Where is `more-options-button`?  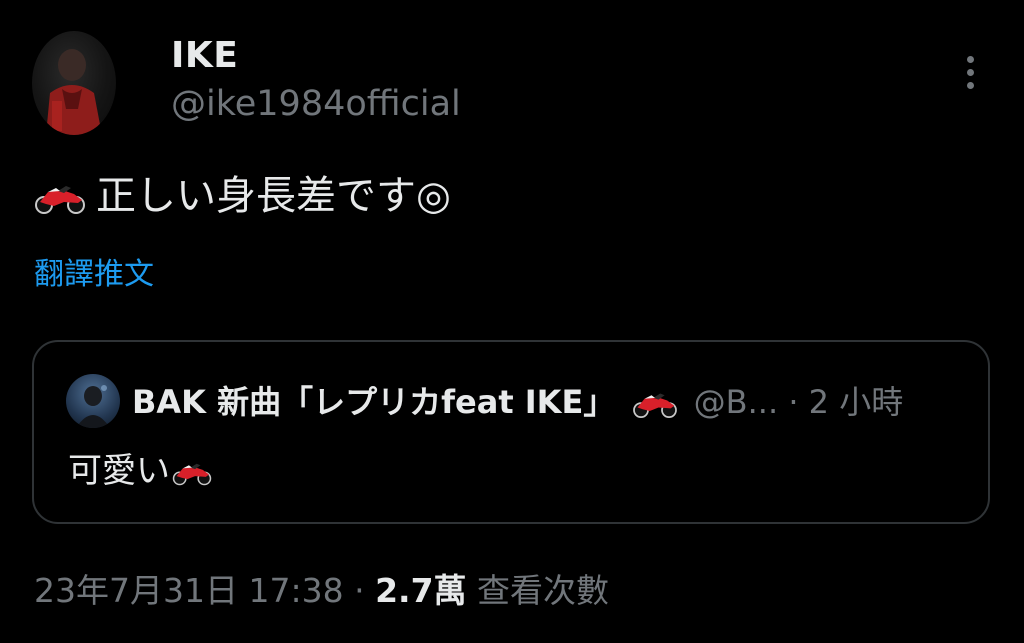
more-options-button is located at coordinates (971, 72).